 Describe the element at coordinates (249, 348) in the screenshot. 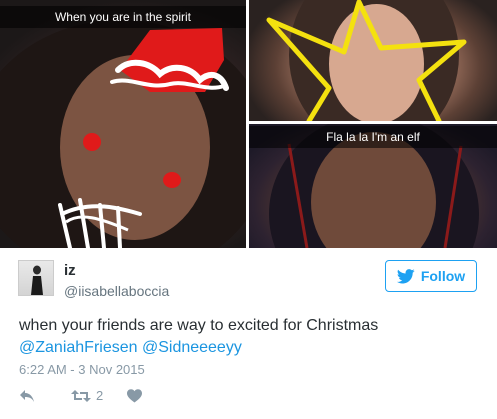

I see `tweet-mentions: @ZaniahFriesen @Sidneeeeyy` at that location.